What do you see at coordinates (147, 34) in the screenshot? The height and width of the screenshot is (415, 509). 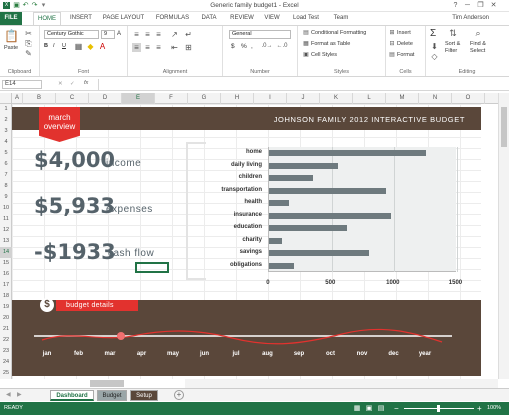 I see `align-middle-icon: ≡` at bounding box center [147, 34].